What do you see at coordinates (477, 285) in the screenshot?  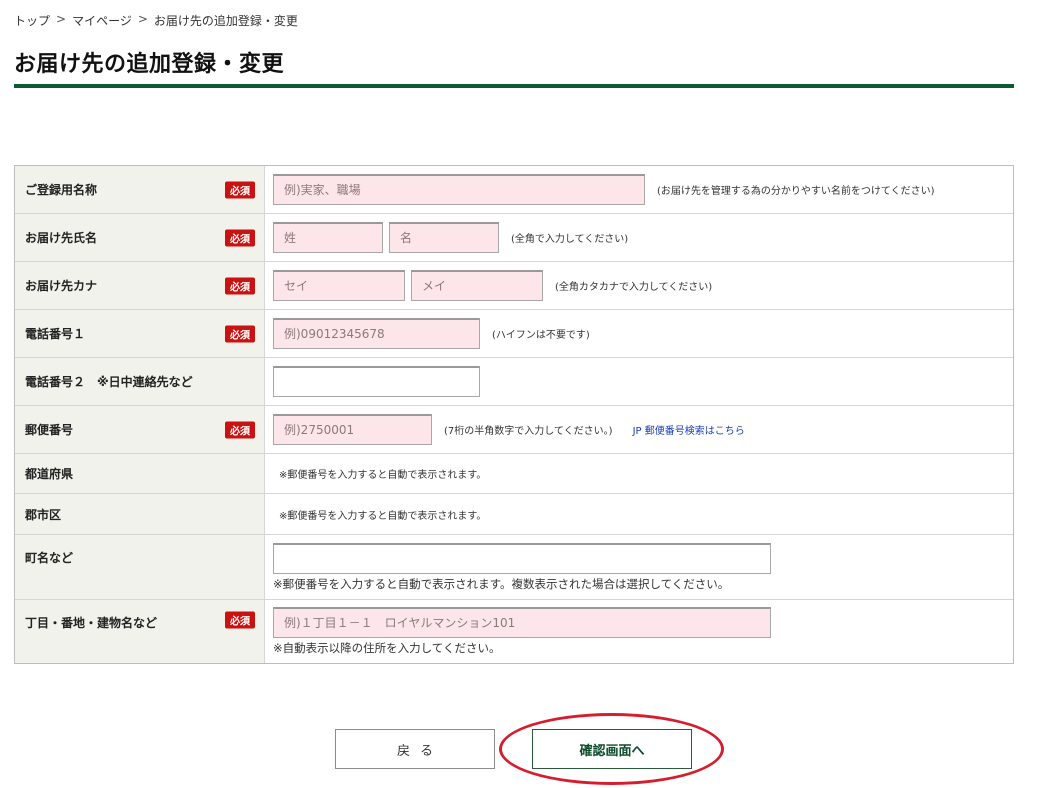 I see `first-kana-input` at bounding box center [477, 285].